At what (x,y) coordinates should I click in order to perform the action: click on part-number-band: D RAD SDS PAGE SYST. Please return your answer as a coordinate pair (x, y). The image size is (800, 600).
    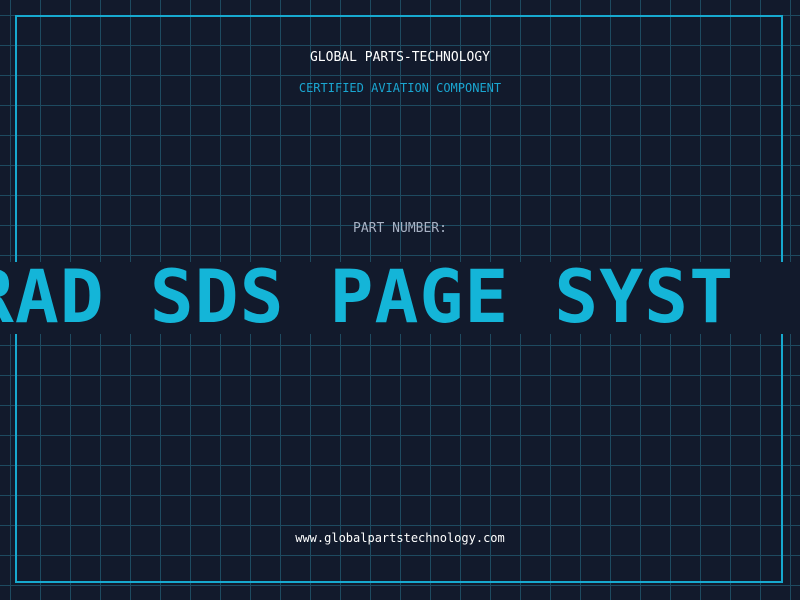
    Looking at the image, I should click on (400, 298).